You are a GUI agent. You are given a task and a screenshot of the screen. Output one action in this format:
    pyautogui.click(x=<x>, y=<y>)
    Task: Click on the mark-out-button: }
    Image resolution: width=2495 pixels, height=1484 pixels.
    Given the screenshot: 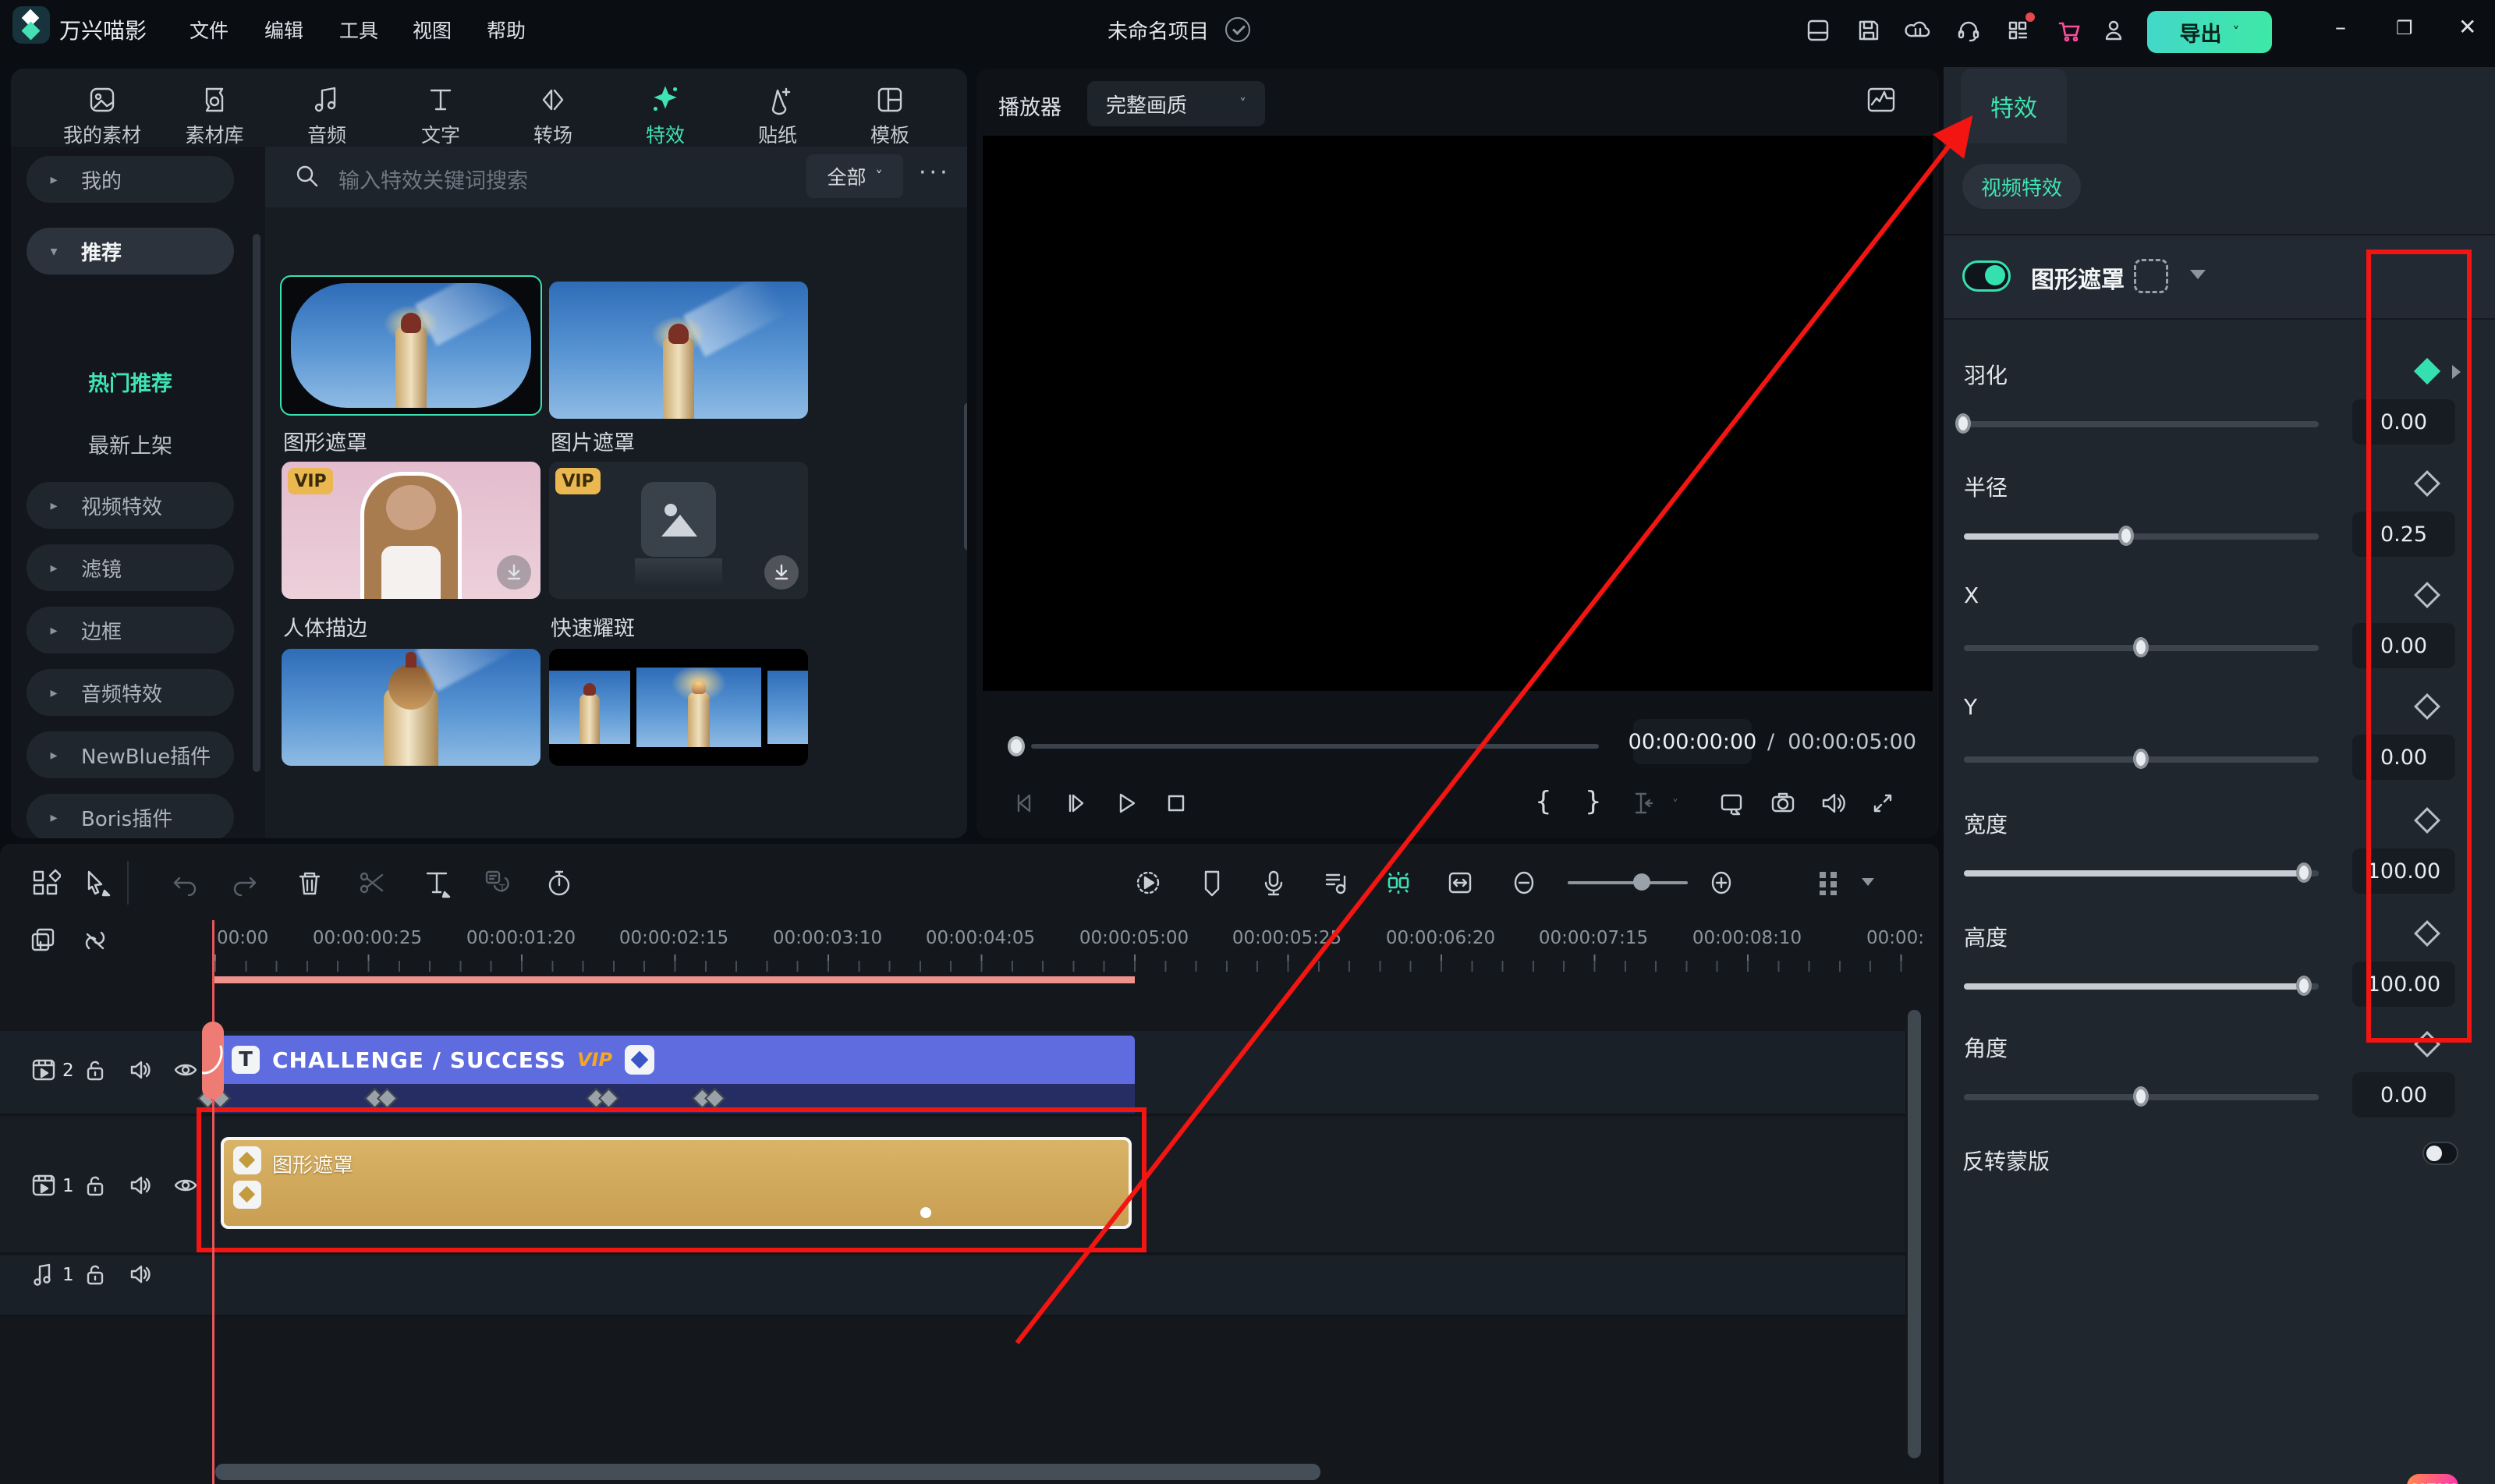 What is the action you would take?
    pyautogui.click(x=1593, y=801)
    